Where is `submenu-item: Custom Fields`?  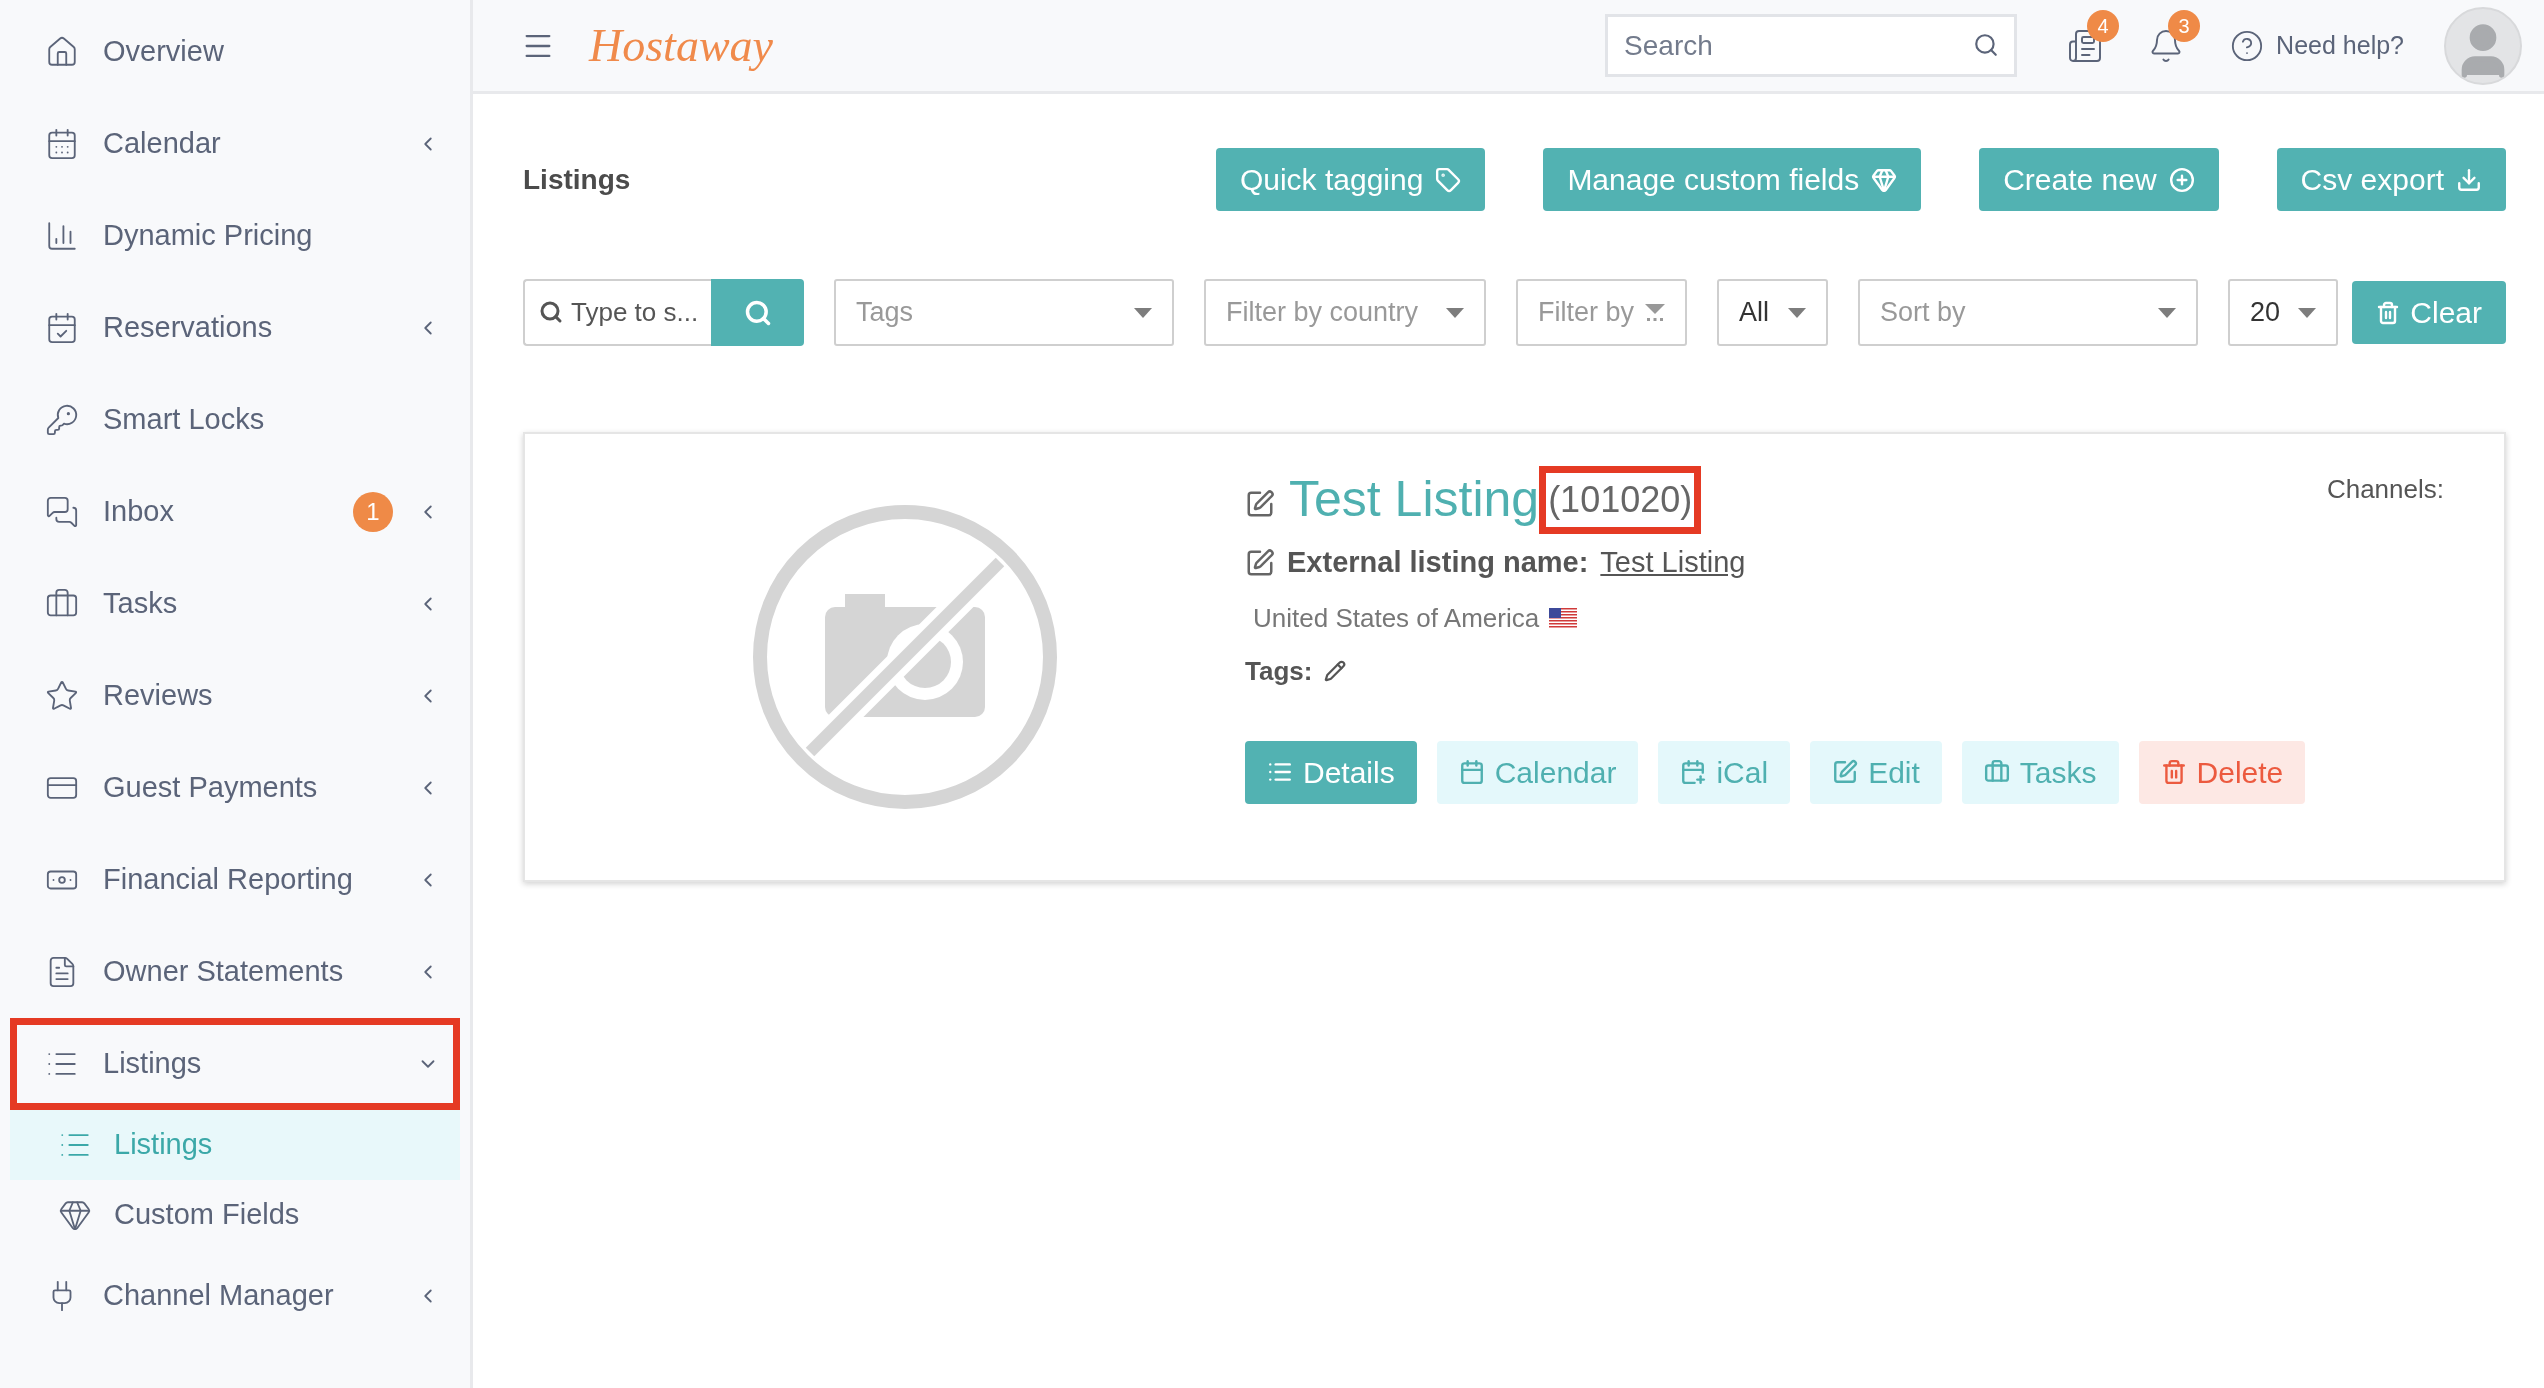 submenu-item: Custom Fields is located at coordinates (235, 1215).